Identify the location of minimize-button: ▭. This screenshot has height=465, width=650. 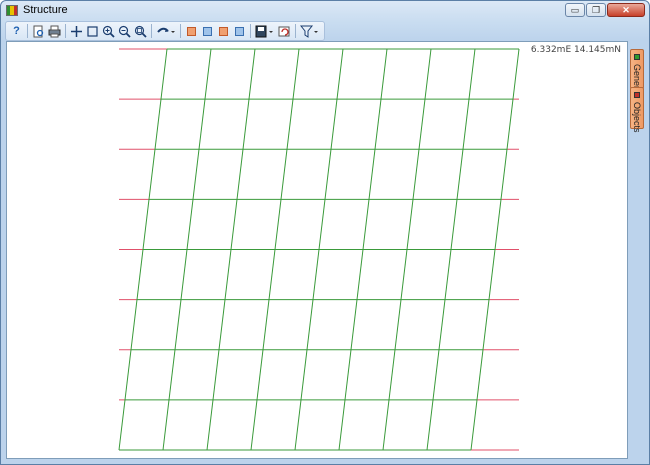
(575, 10).